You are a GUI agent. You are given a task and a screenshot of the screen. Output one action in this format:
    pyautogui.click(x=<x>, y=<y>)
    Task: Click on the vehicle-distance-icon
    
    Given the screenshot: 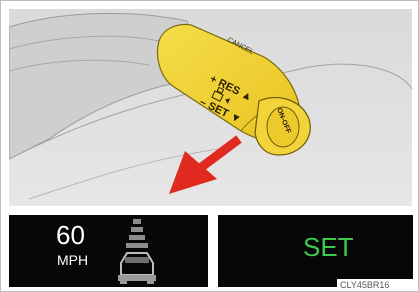 What is the action you would take?
    pyautogui.click(x=137, y=251)
    